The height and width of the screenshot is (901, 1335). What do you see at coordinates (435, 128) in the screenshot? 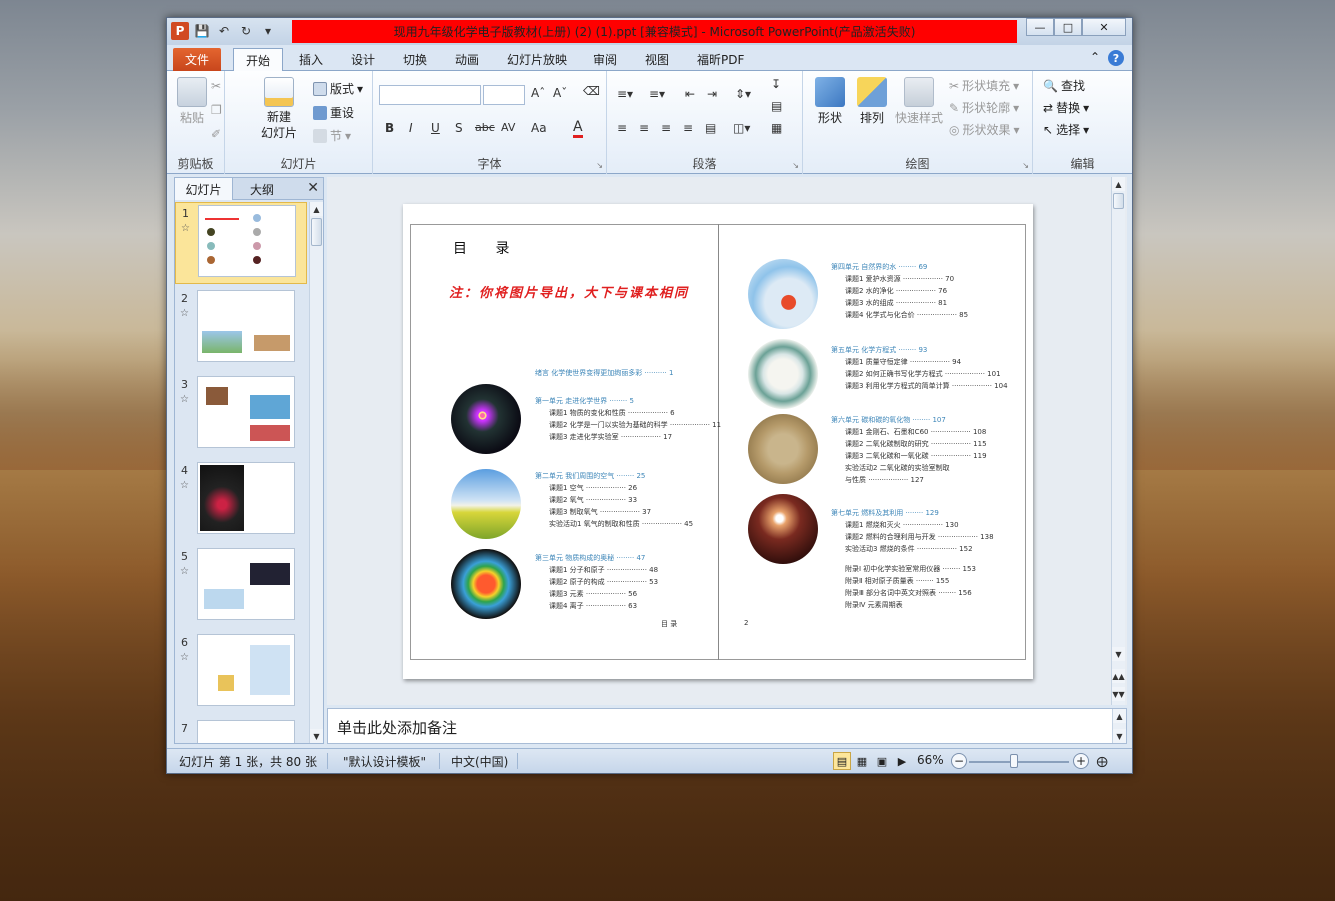
I see `underline-button: U` at bounding box center [435, 128].